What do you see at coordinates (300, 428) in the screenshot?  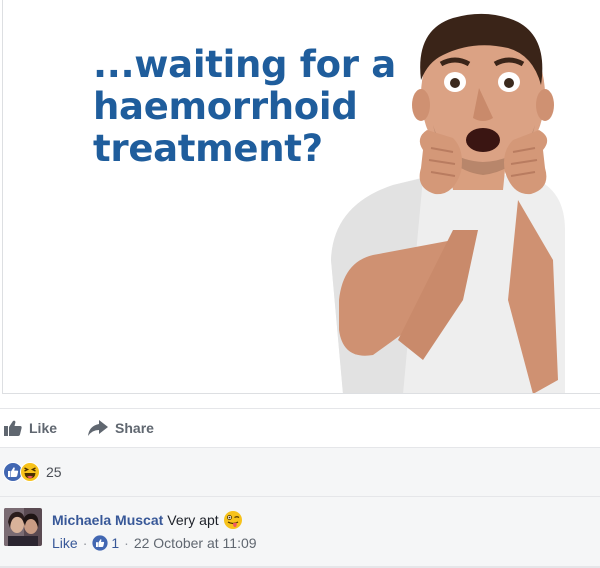 I see `post-action-bar: Like Share` at bounding box center [300, 428].